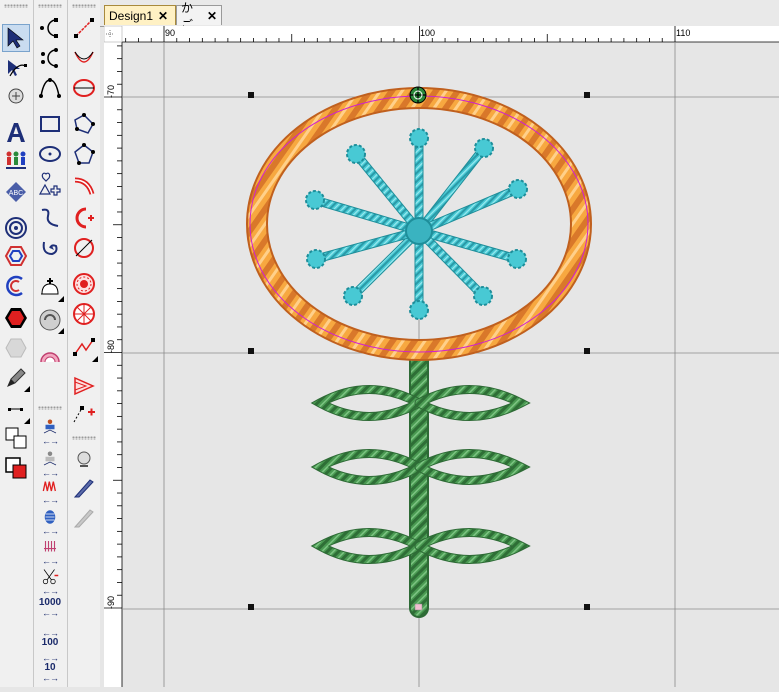 Image resolution: width=779 pixels, height=692 pixels. I want to click on pencil-tool, so click(16, 378).